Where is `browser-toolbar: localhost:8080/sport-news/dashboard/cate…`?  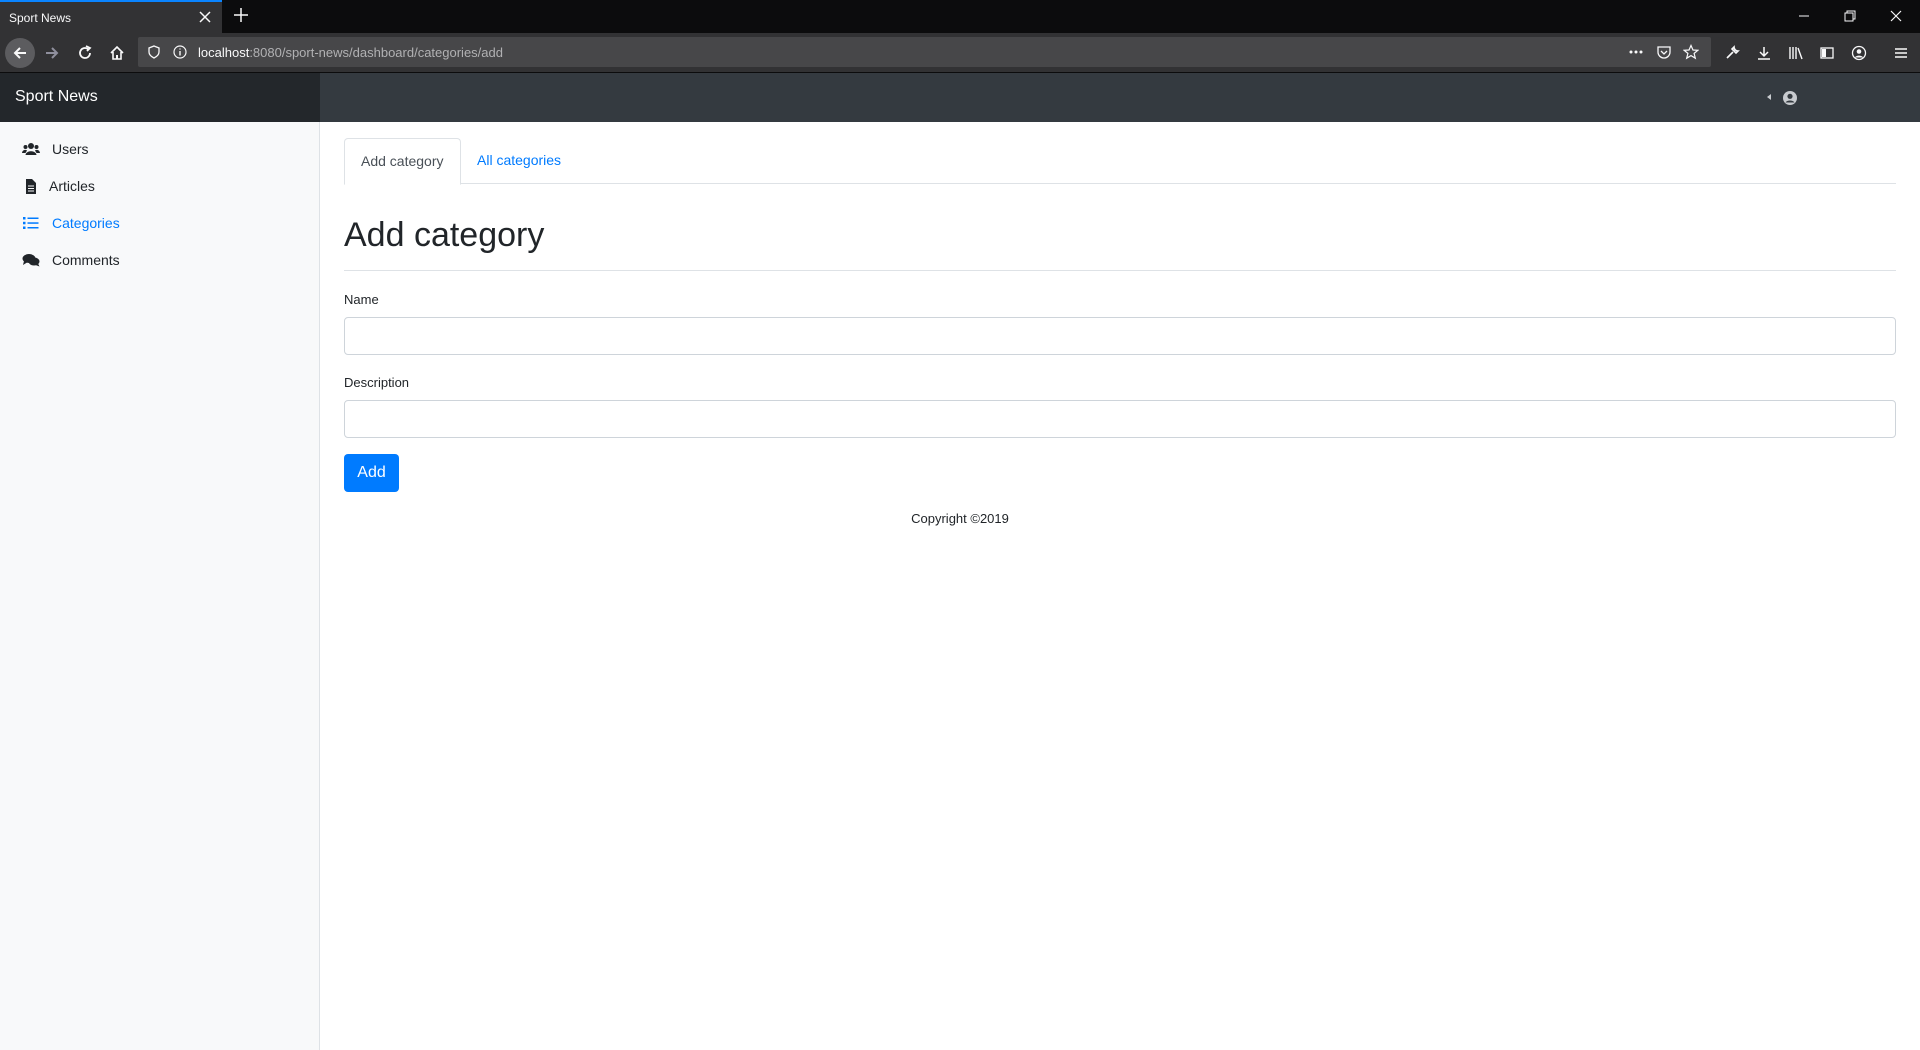 browser-toolbar: localhost:8080/sport-news/dashboard/cate… is located at coordinates (960, 53).